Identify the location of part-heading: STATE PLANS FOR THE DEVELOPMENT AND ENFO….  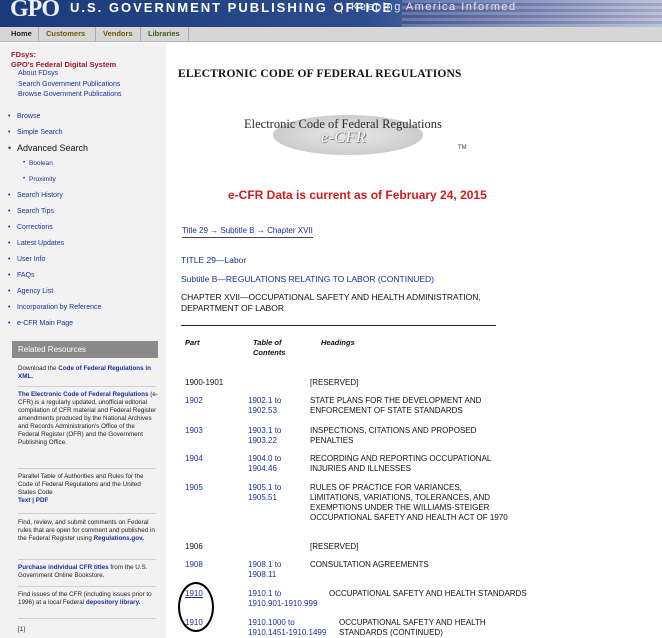
(396, 405).